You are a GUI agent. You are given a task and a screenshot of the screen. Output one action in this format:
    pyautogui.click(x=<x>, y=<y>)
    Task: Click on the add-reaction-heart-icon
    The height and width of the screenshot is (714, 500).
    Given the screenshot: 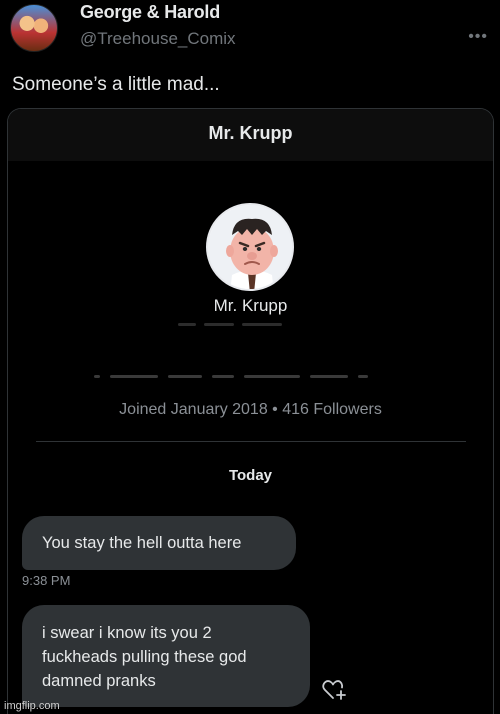 What is the action you would take?
    pyautogui.click(x=334, y=689)
    